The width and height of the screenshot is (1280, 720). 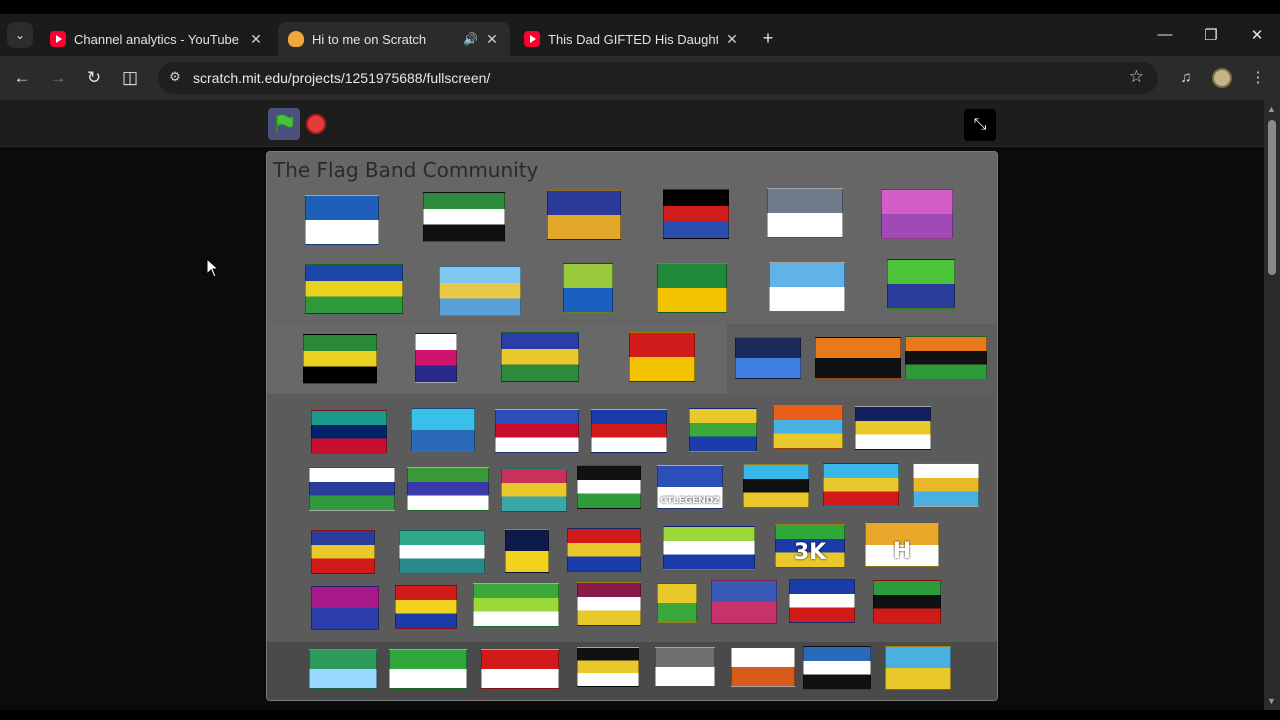 I want to click on flag-text: CTLEGENDZ, so click(x=690, y=501).